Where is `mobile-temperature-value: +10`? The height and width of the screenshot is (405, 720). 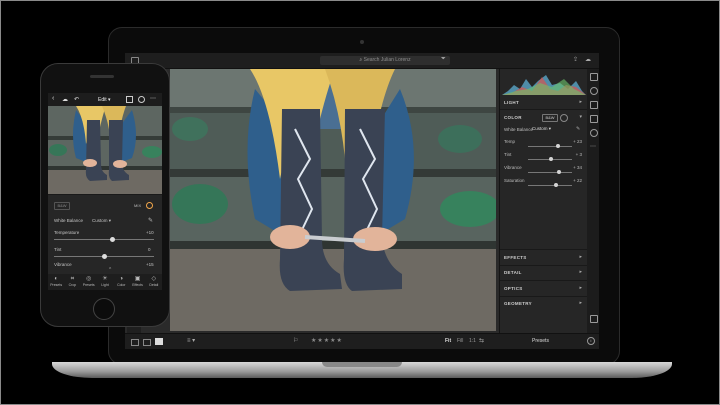
mobile-temperature-value: +10 is located at coordinates (150, 232).